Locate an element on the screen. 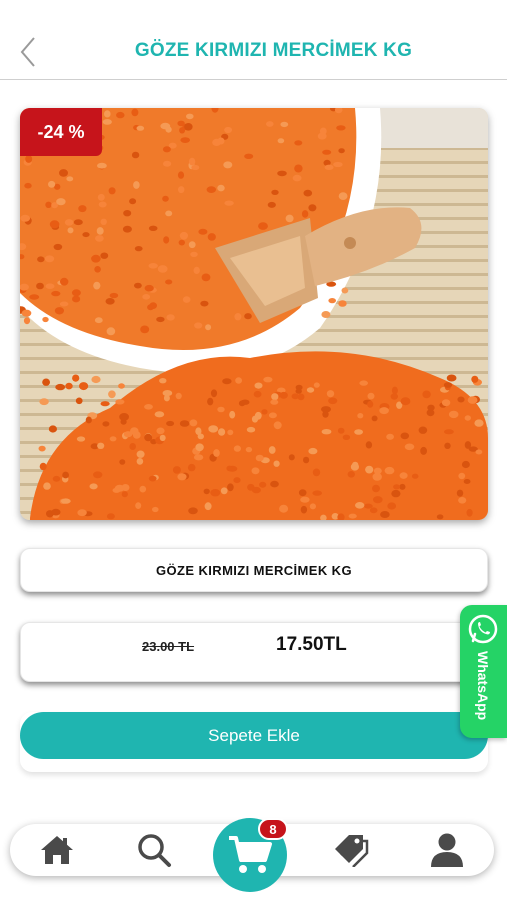 The image size is (507, 900). product-name-card: GÖZE KIRMIZI MERCİMEK KG is located at coordinates (254, 570).